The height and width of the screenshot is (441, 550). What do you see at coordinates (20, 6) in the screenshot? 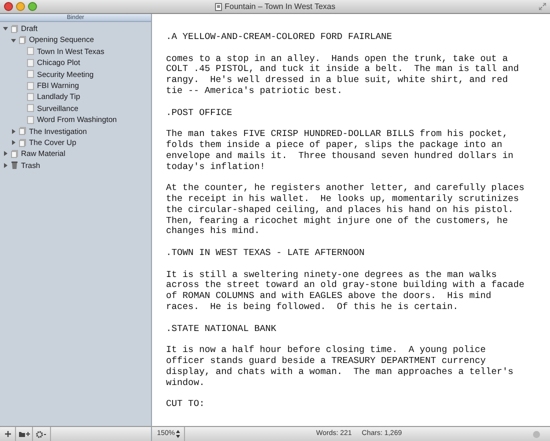
I see `minimize-button` at bounding box center [20, 6].